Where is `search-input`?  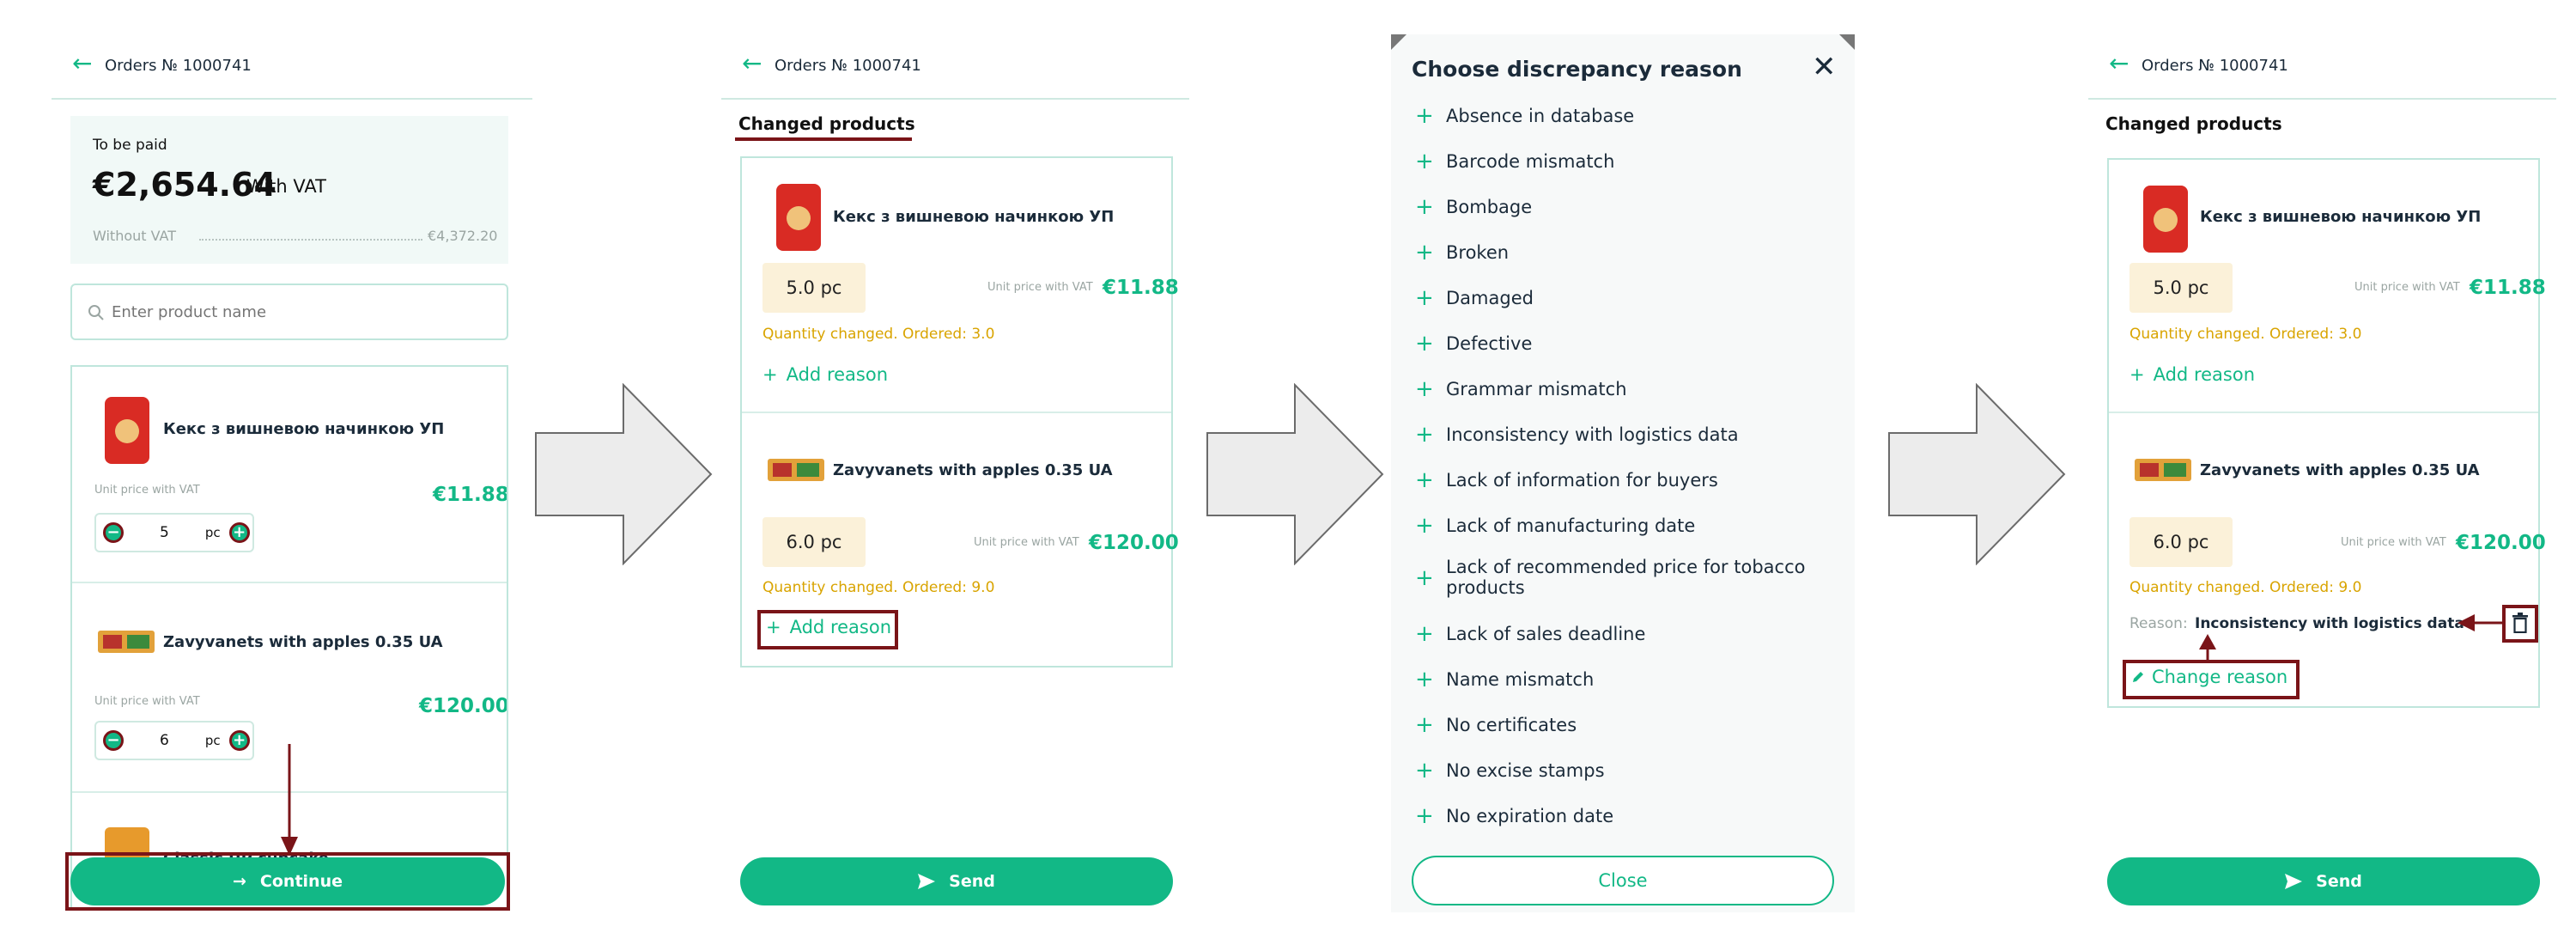
search-input is located at coordinates (299, 311).